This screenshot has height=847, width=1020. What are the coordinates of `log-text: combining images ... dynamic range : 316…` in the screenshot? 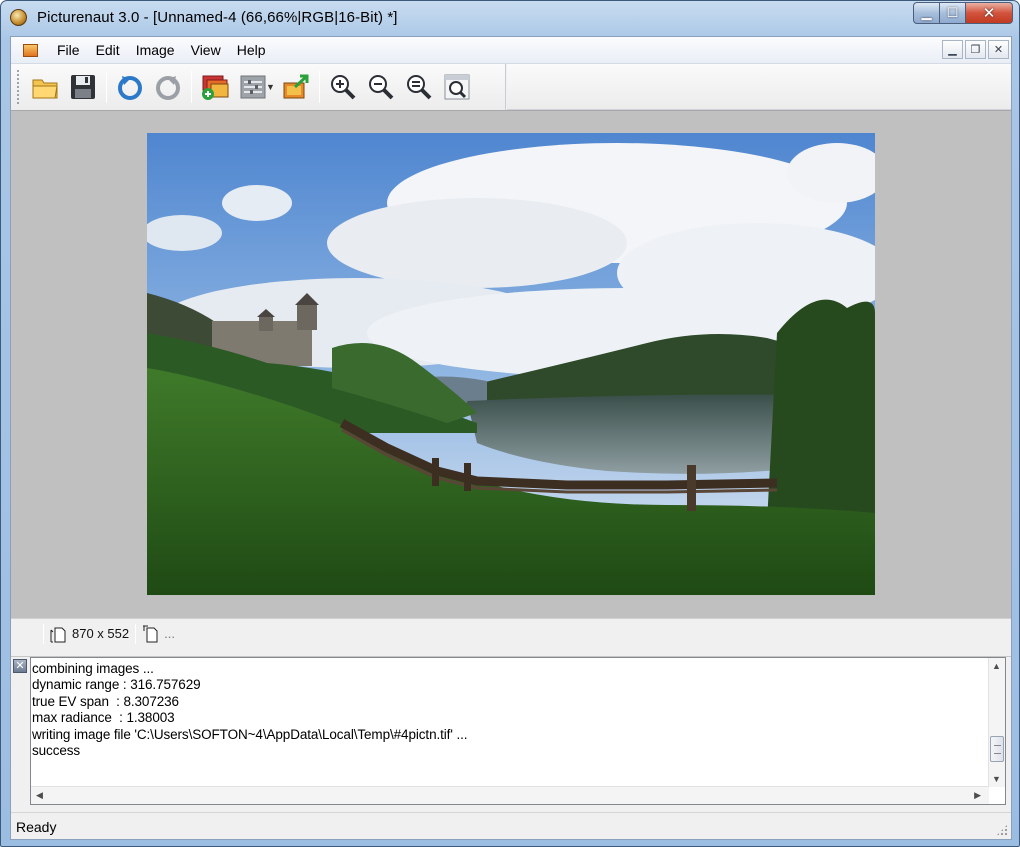 It's located at (250, 710).